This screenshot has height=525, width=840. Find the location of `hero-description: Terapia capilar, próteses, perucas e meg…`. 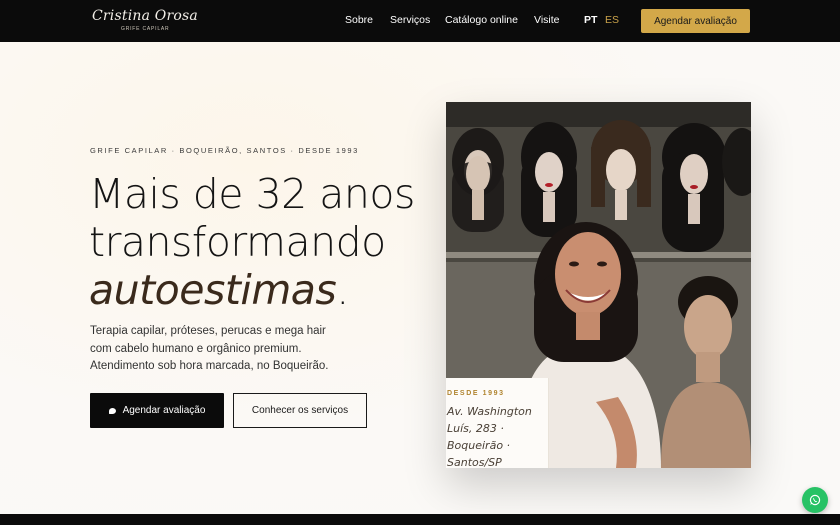

hero-description: Terapia capilar, próteses, perucas e meg… is located at coordinates (225, 349).